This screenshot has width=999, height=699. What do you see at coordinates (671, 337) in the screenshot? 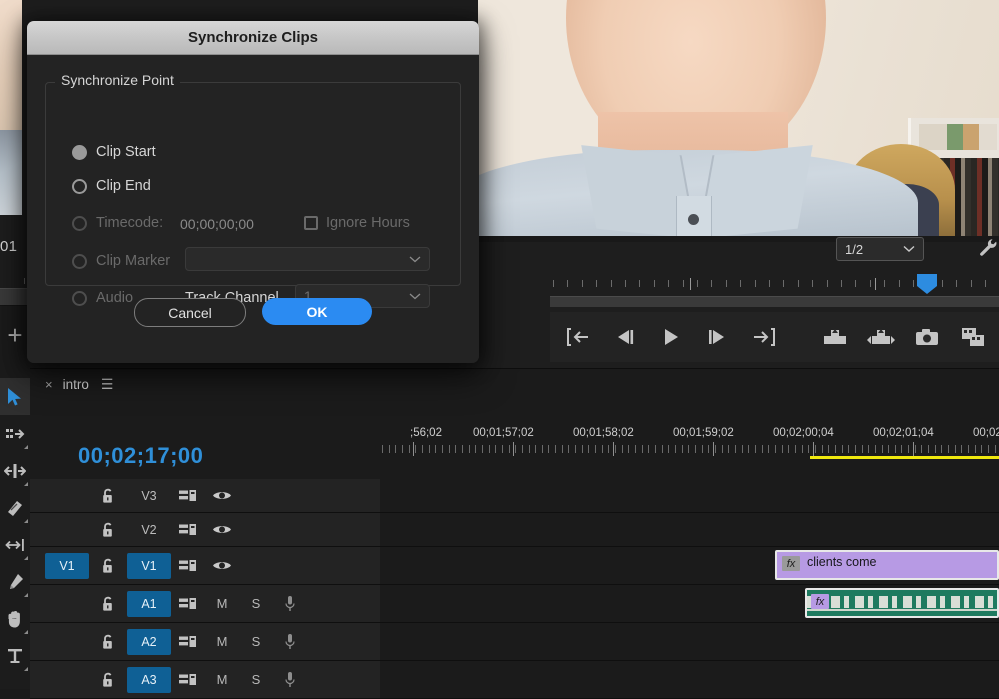
I see `play-stop-button` at bounding box center [671, 337].